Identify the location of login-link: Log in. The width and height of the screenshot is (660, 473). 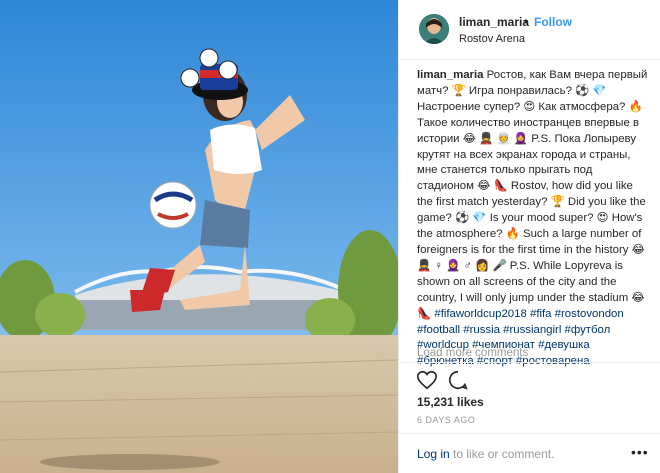
(433, 454).